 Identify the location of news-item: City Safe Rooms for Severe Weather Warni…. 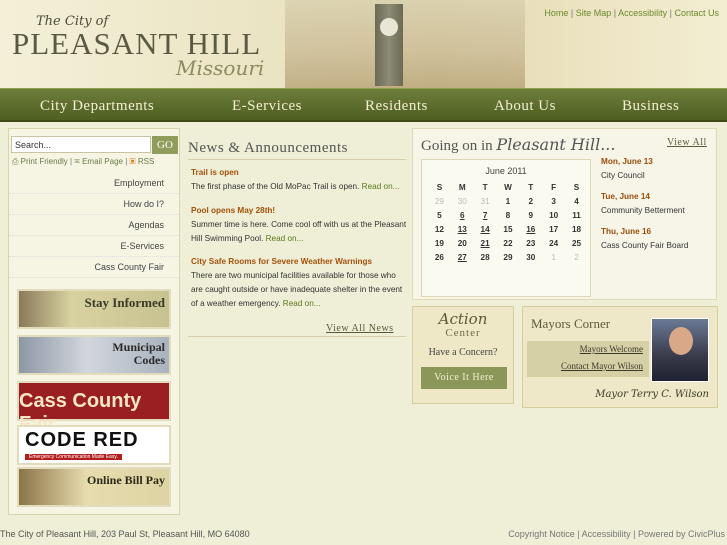
(299, 283).